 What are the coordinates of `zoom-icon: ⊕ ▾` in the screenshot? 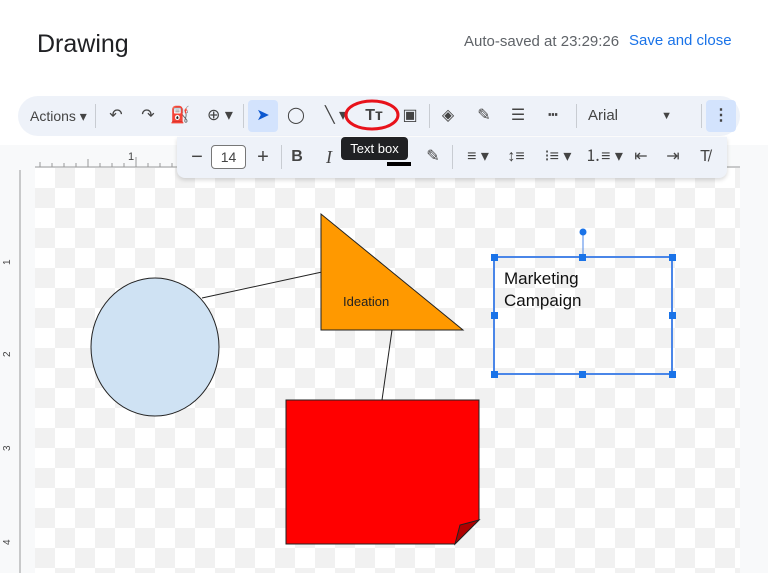 It's located at (220, 116).